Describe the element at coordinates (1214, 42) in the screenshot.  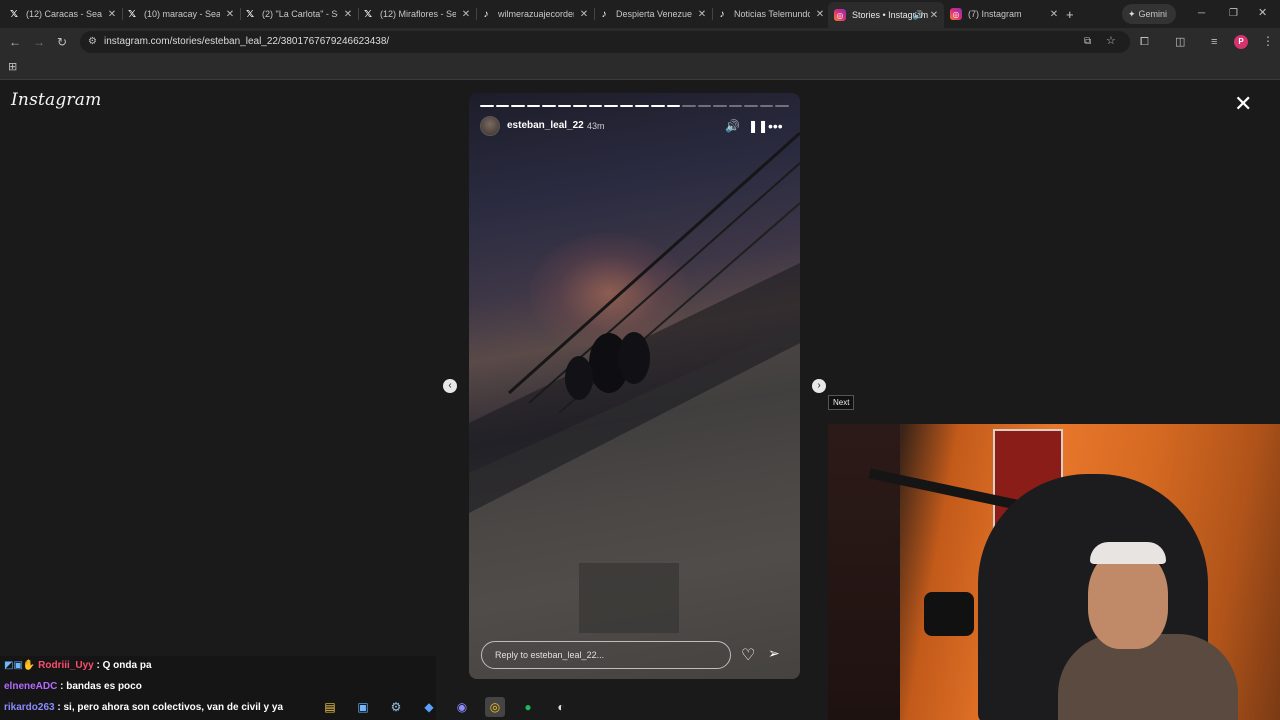
I see `media-control-icon: ≡` at that location.